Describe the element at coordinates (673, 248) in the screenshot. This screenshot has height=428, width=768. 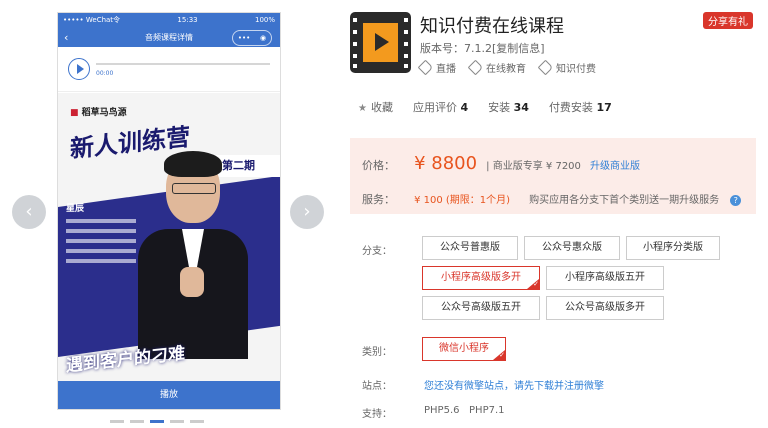
I see `branch-option: 小程序分类版` at that location.